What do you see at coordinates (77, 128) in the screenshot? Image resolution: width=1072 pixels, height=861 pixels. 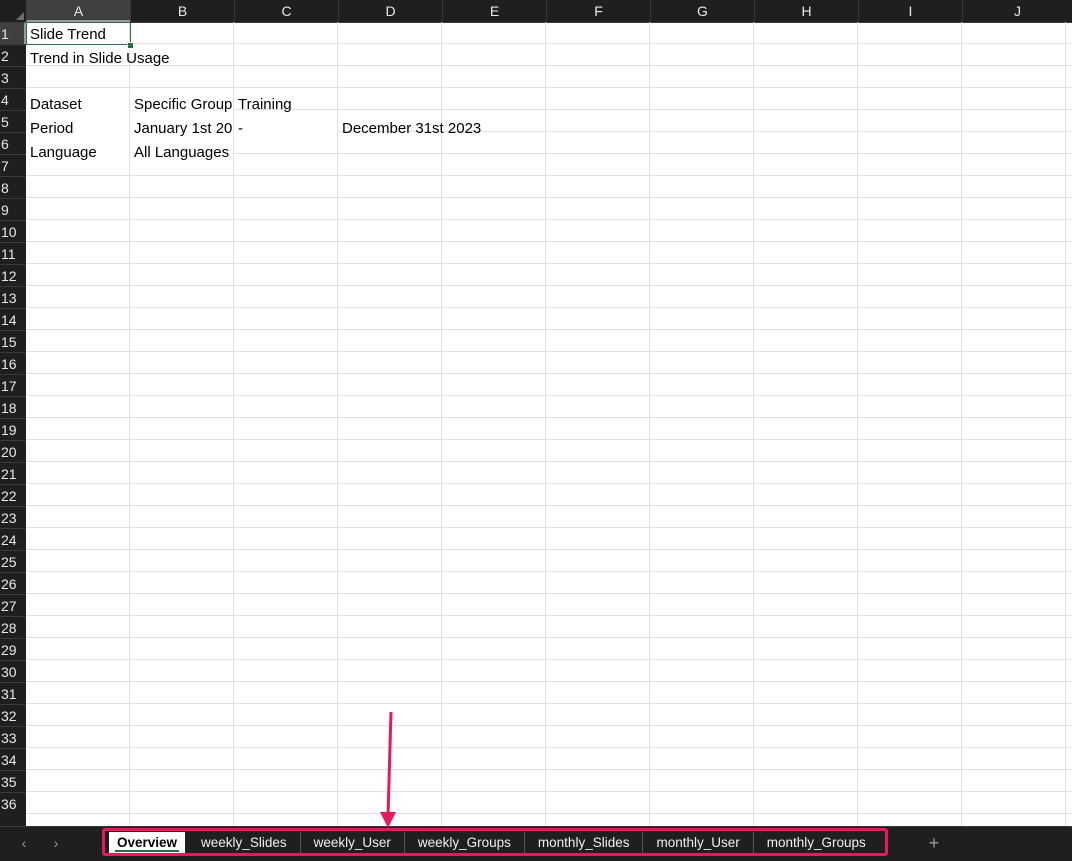 I see `cell-a5: Period` at bounding box center [77, 128].